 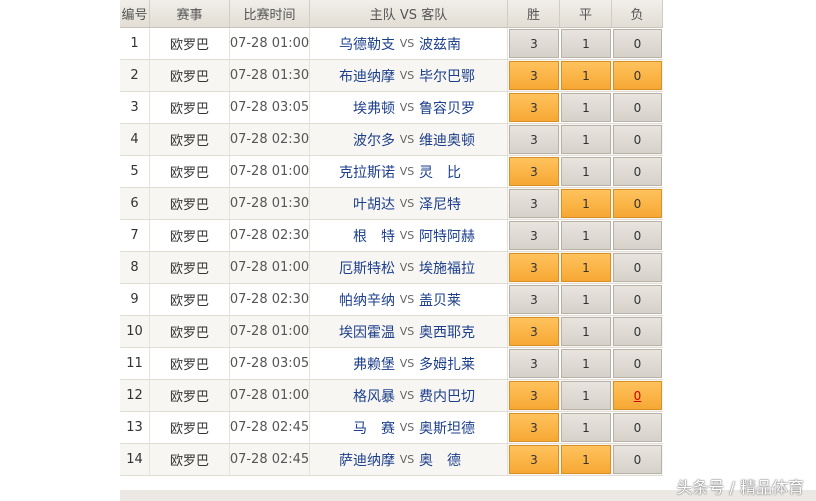 I want to click on home-team: 叶胡达, so click(x=374, y=204).